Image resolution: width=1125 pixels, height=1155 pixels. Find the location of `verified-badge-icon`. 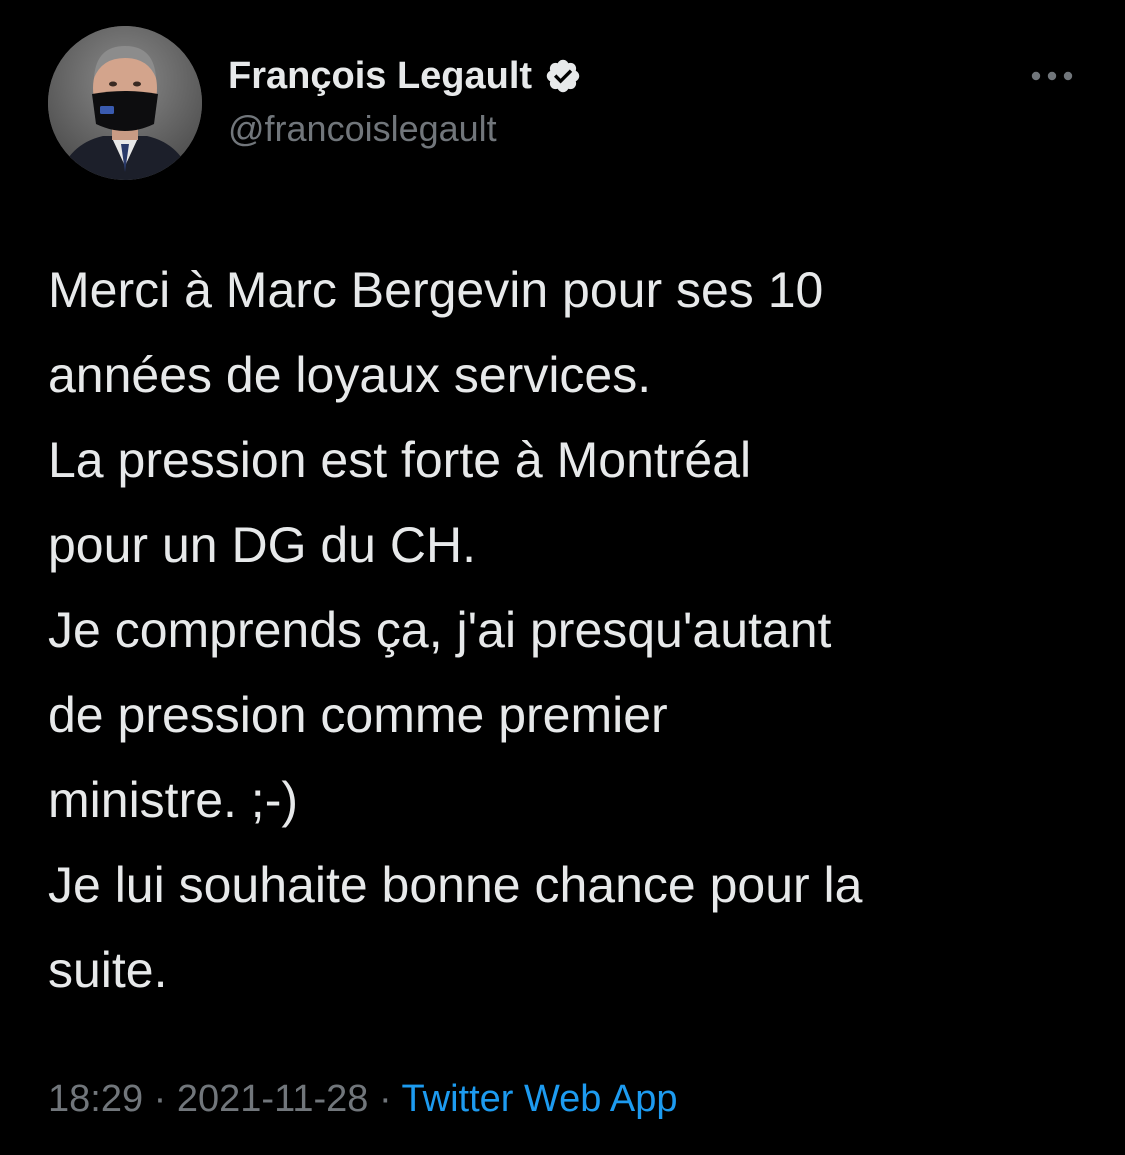

verified-badge-icon is located at coordinates (563, 76).